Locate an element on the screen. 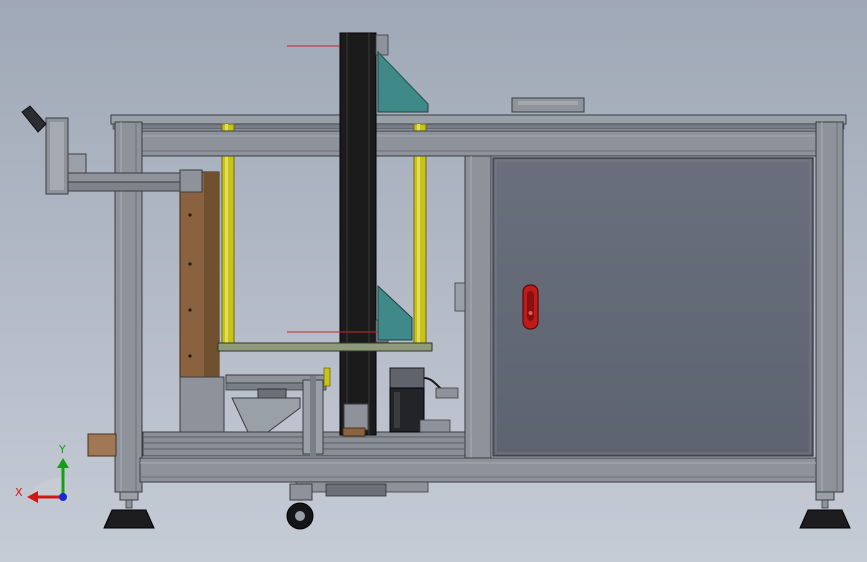 The width and height of the screenshot is (867, 562). leveling-foot-right is located at coordinates (825, 510).